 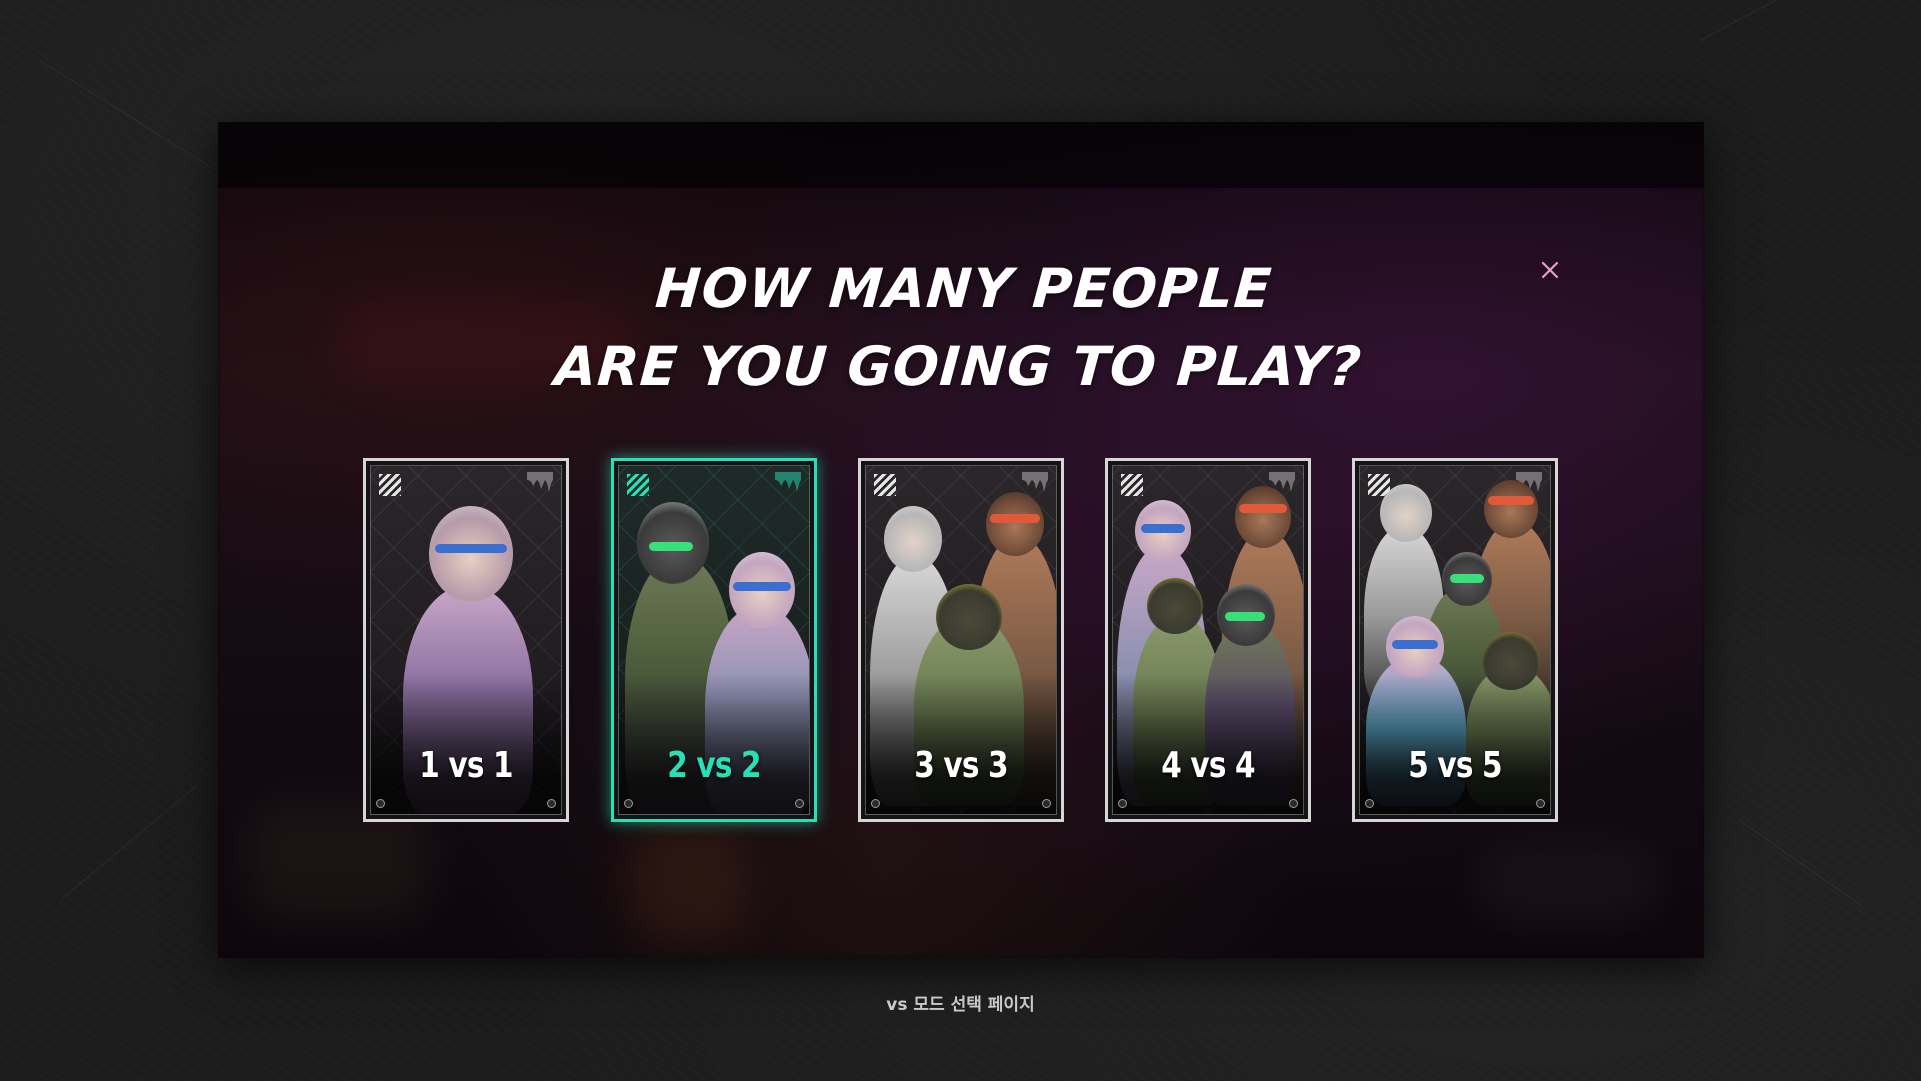 What do you see at coordinates (714, 765) in the screenshot?
I see `mode-label: 2 vs 2` at bounding box center [714, 765].